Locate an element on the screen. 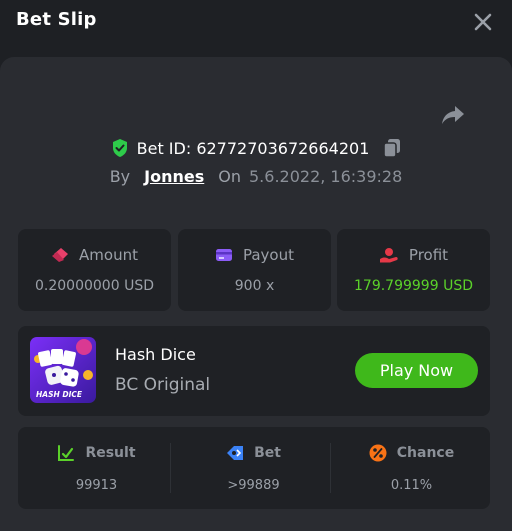 The height and width of the screenshot is (531, 512). play-now-button: Play Now is located at coordinates (416, 370).